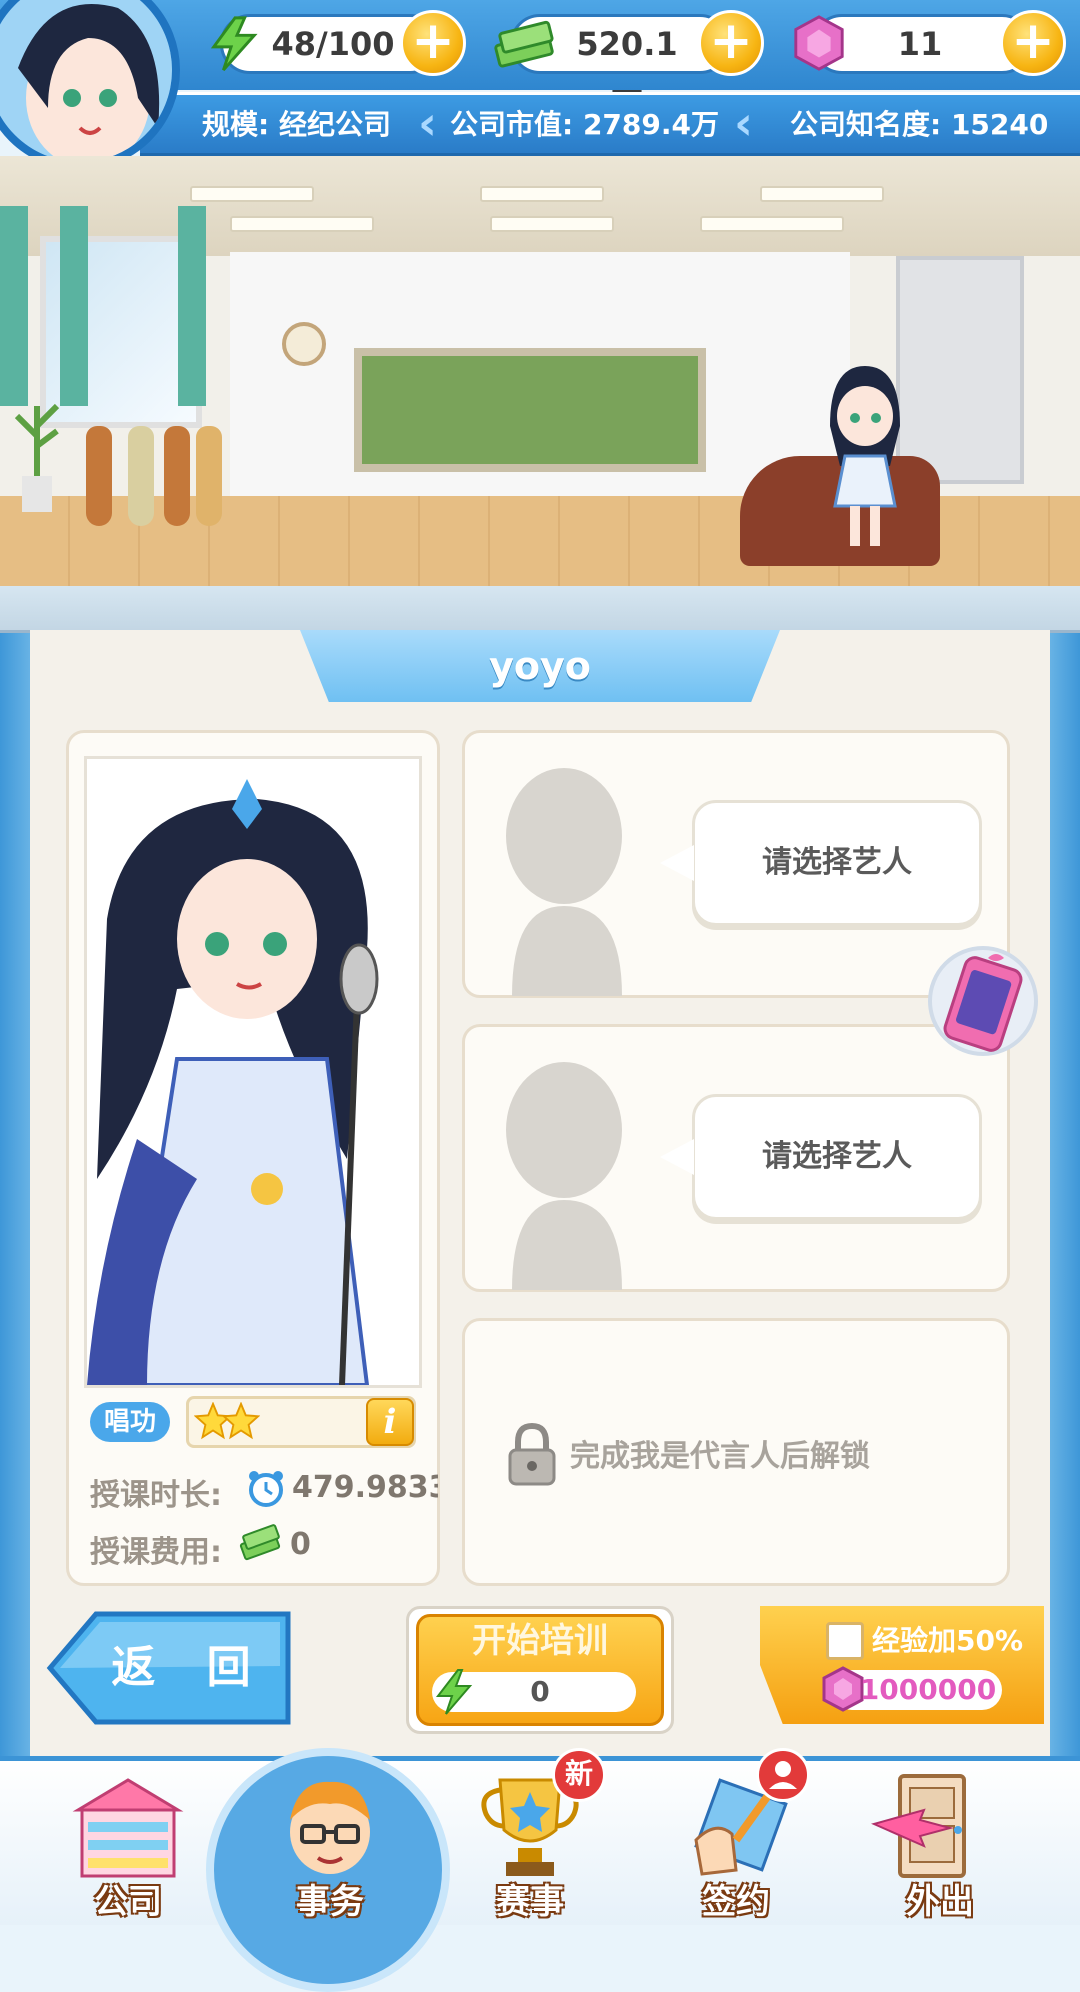  Describe the element at coordinates (330, 1902) in the screenshot. I see `nav-affairs-label: 事务` at that location.